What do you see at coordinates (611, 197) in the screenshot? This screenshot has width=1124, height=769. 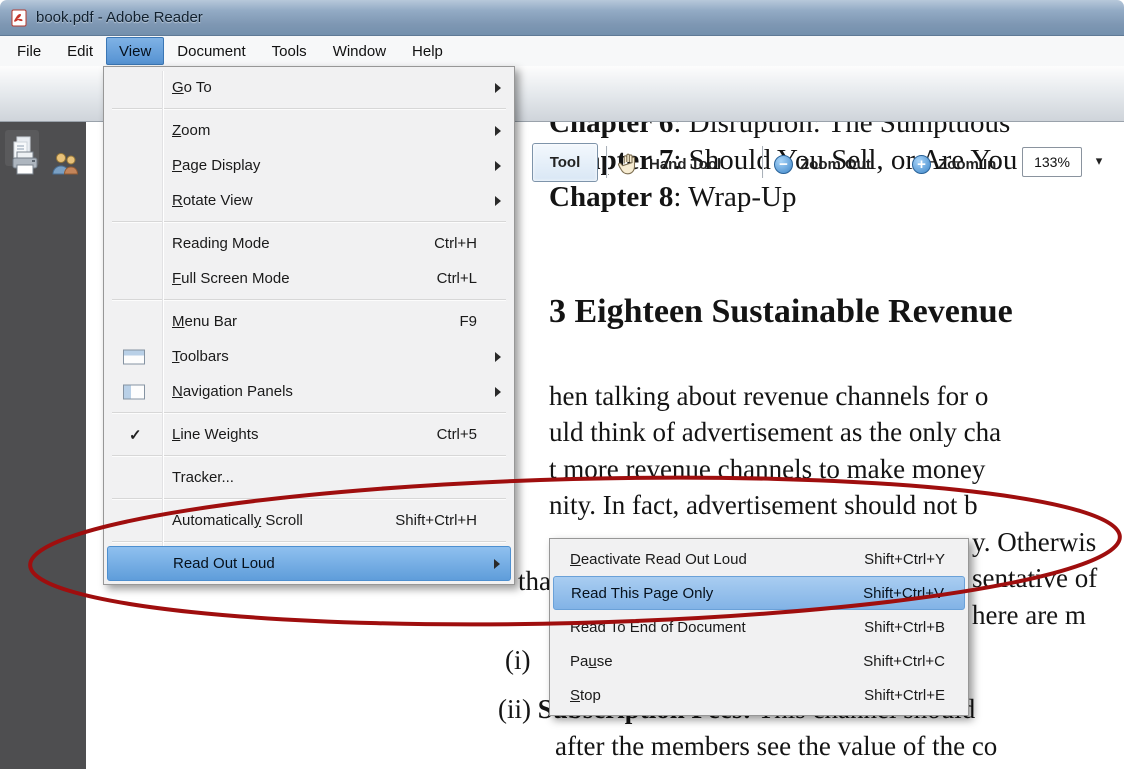 I see `doc-chapter8-label: Chapter 8` at bounding box center [611, 197].